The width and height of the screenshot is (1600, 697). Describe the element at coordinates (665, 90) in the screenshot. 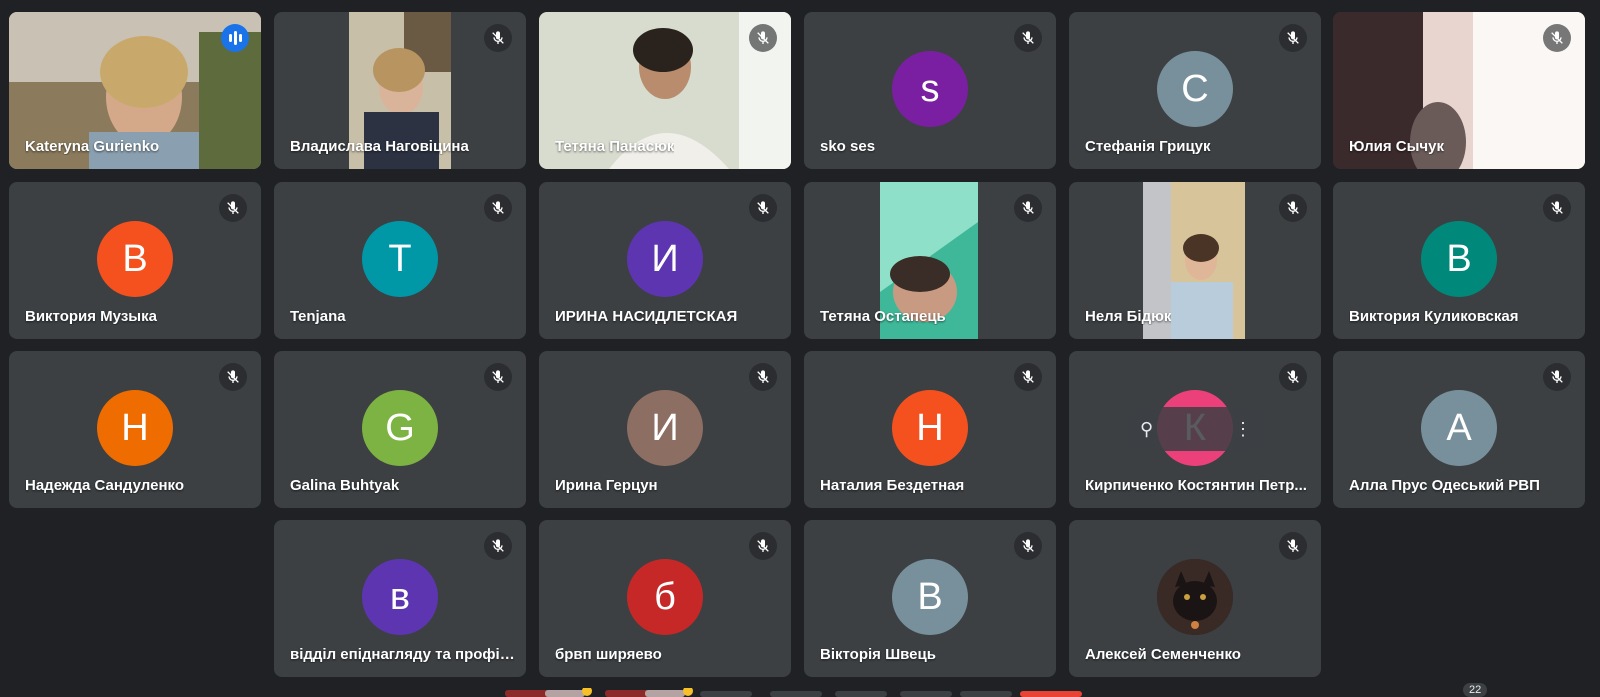

I see `participant-tile: Тетяна Панасюк` at that location.